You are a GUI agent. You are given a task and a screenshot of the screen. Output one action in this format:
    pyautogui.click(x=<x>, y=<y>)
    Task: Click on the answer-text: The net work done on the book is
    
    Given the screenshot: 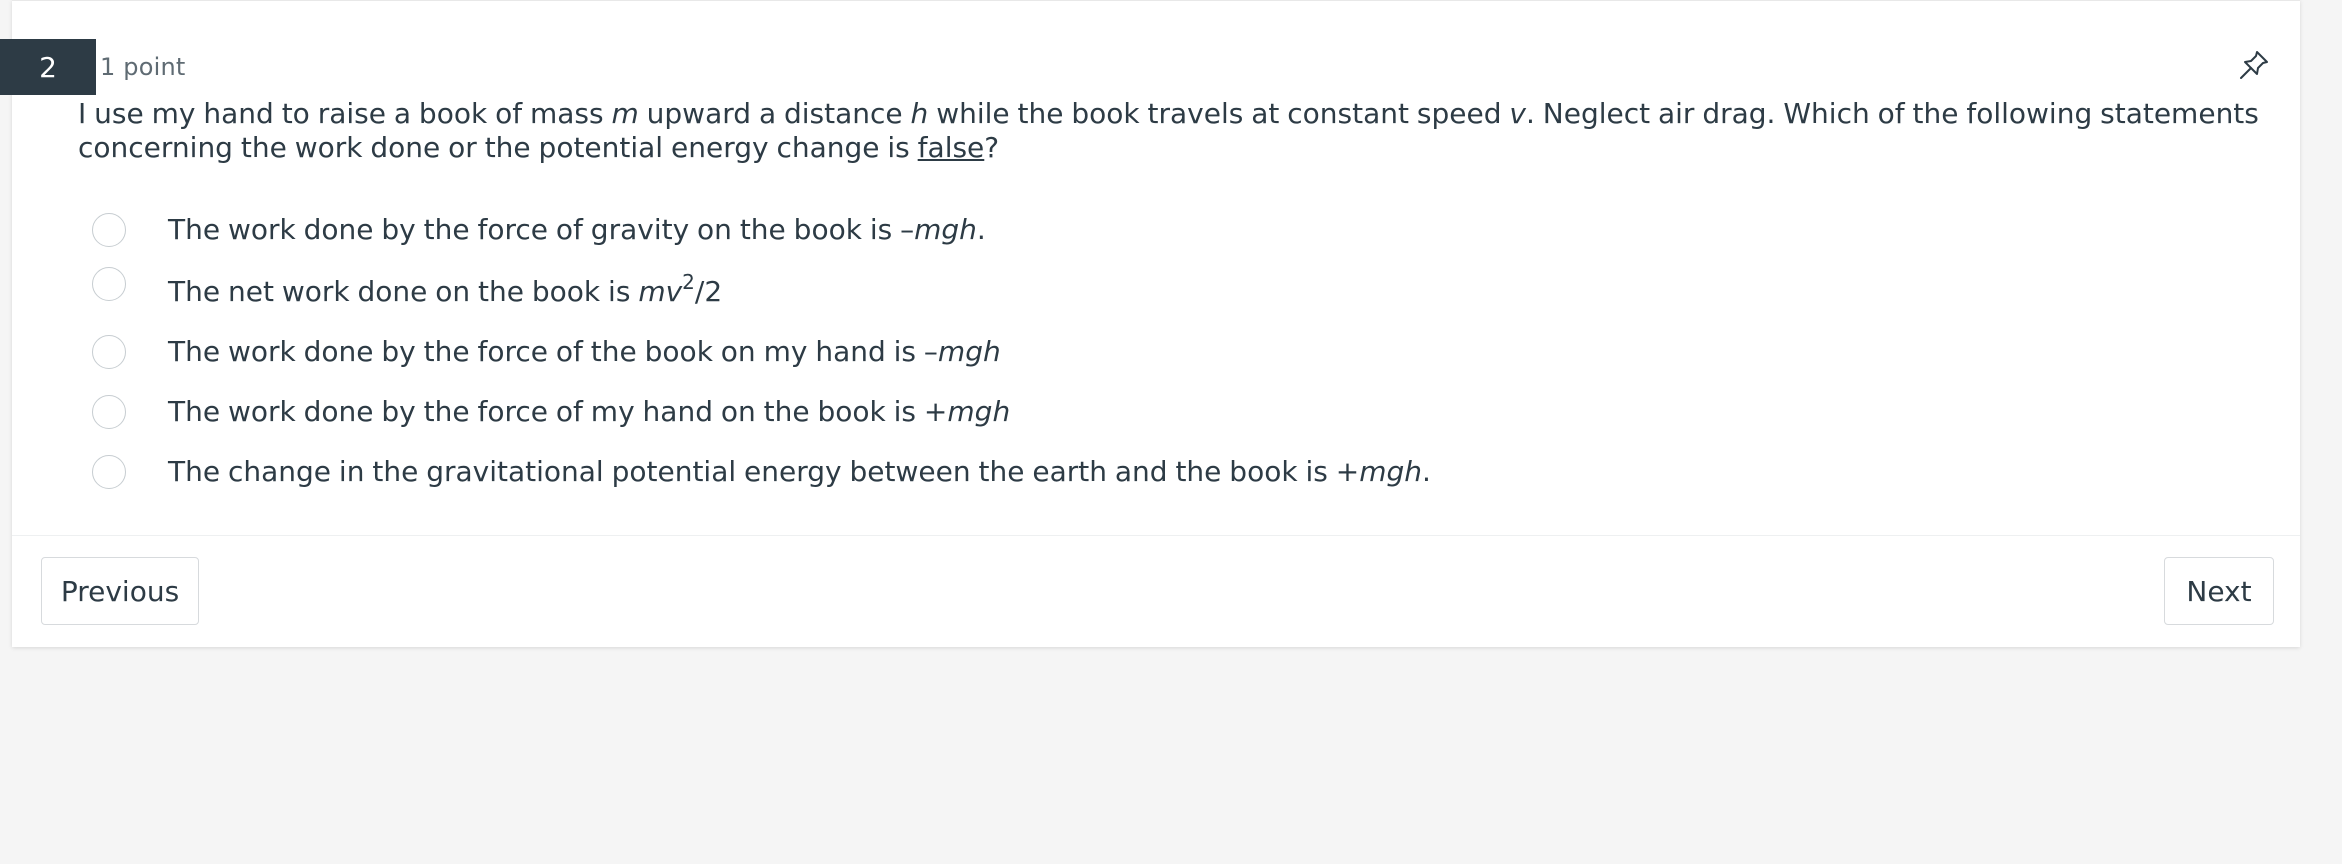 What is the action you would take?
    pyautogui.click(x=403, y=291)
    